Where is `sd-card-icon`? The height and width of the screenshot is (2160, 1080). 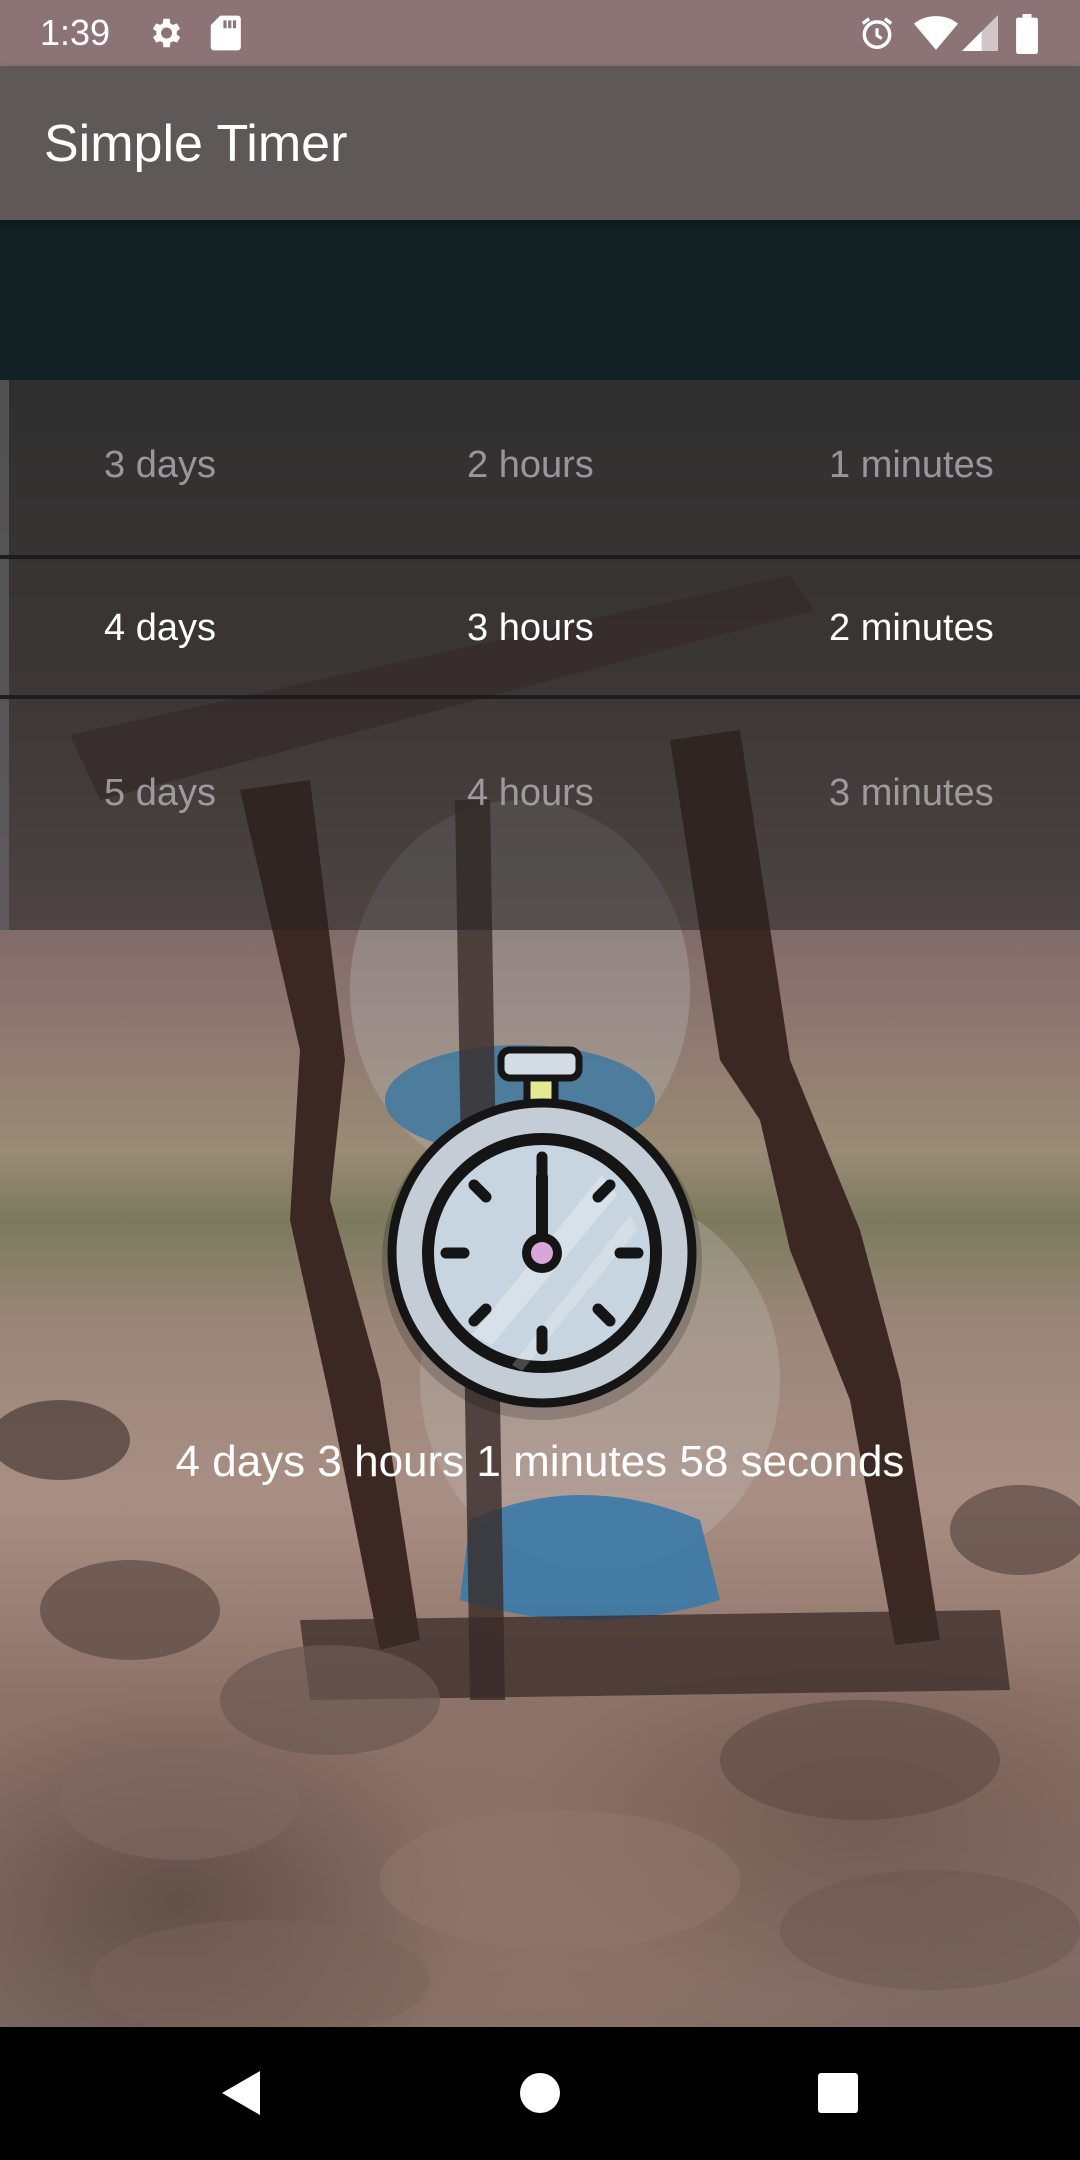 sd-card-icon is located at coordinates (225, 35).